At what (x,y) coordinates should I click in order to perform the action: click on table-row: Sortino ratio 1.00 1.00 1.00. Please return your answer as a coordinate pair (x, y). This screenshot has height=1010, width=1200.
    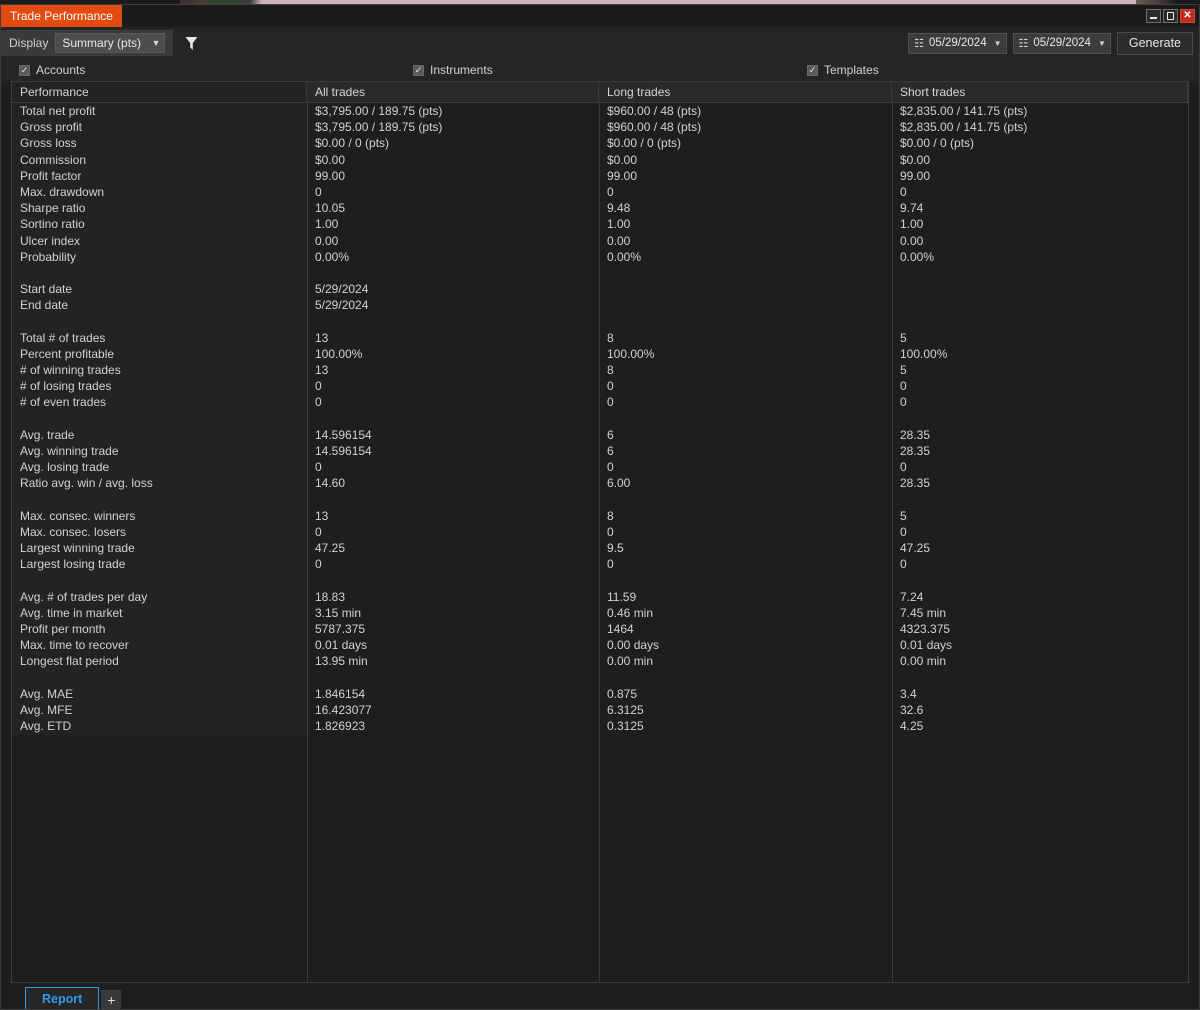
    Looking at the image, I should click on (600, 224).